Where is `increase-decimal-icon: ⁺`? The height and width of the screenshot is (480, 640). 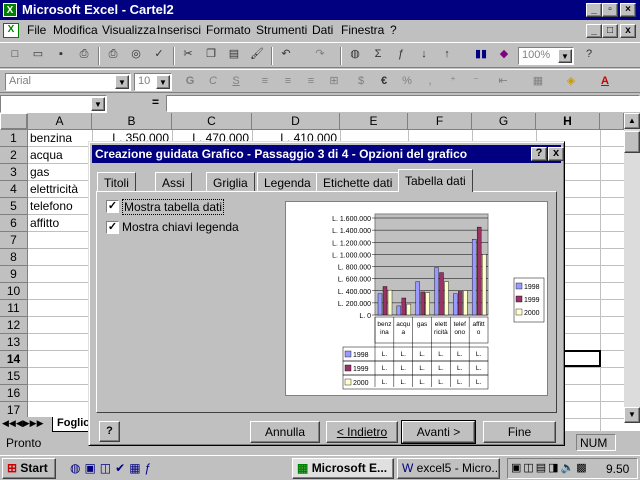
increase-decimal-icon: ⁺ is located at coordinates (453, 82).